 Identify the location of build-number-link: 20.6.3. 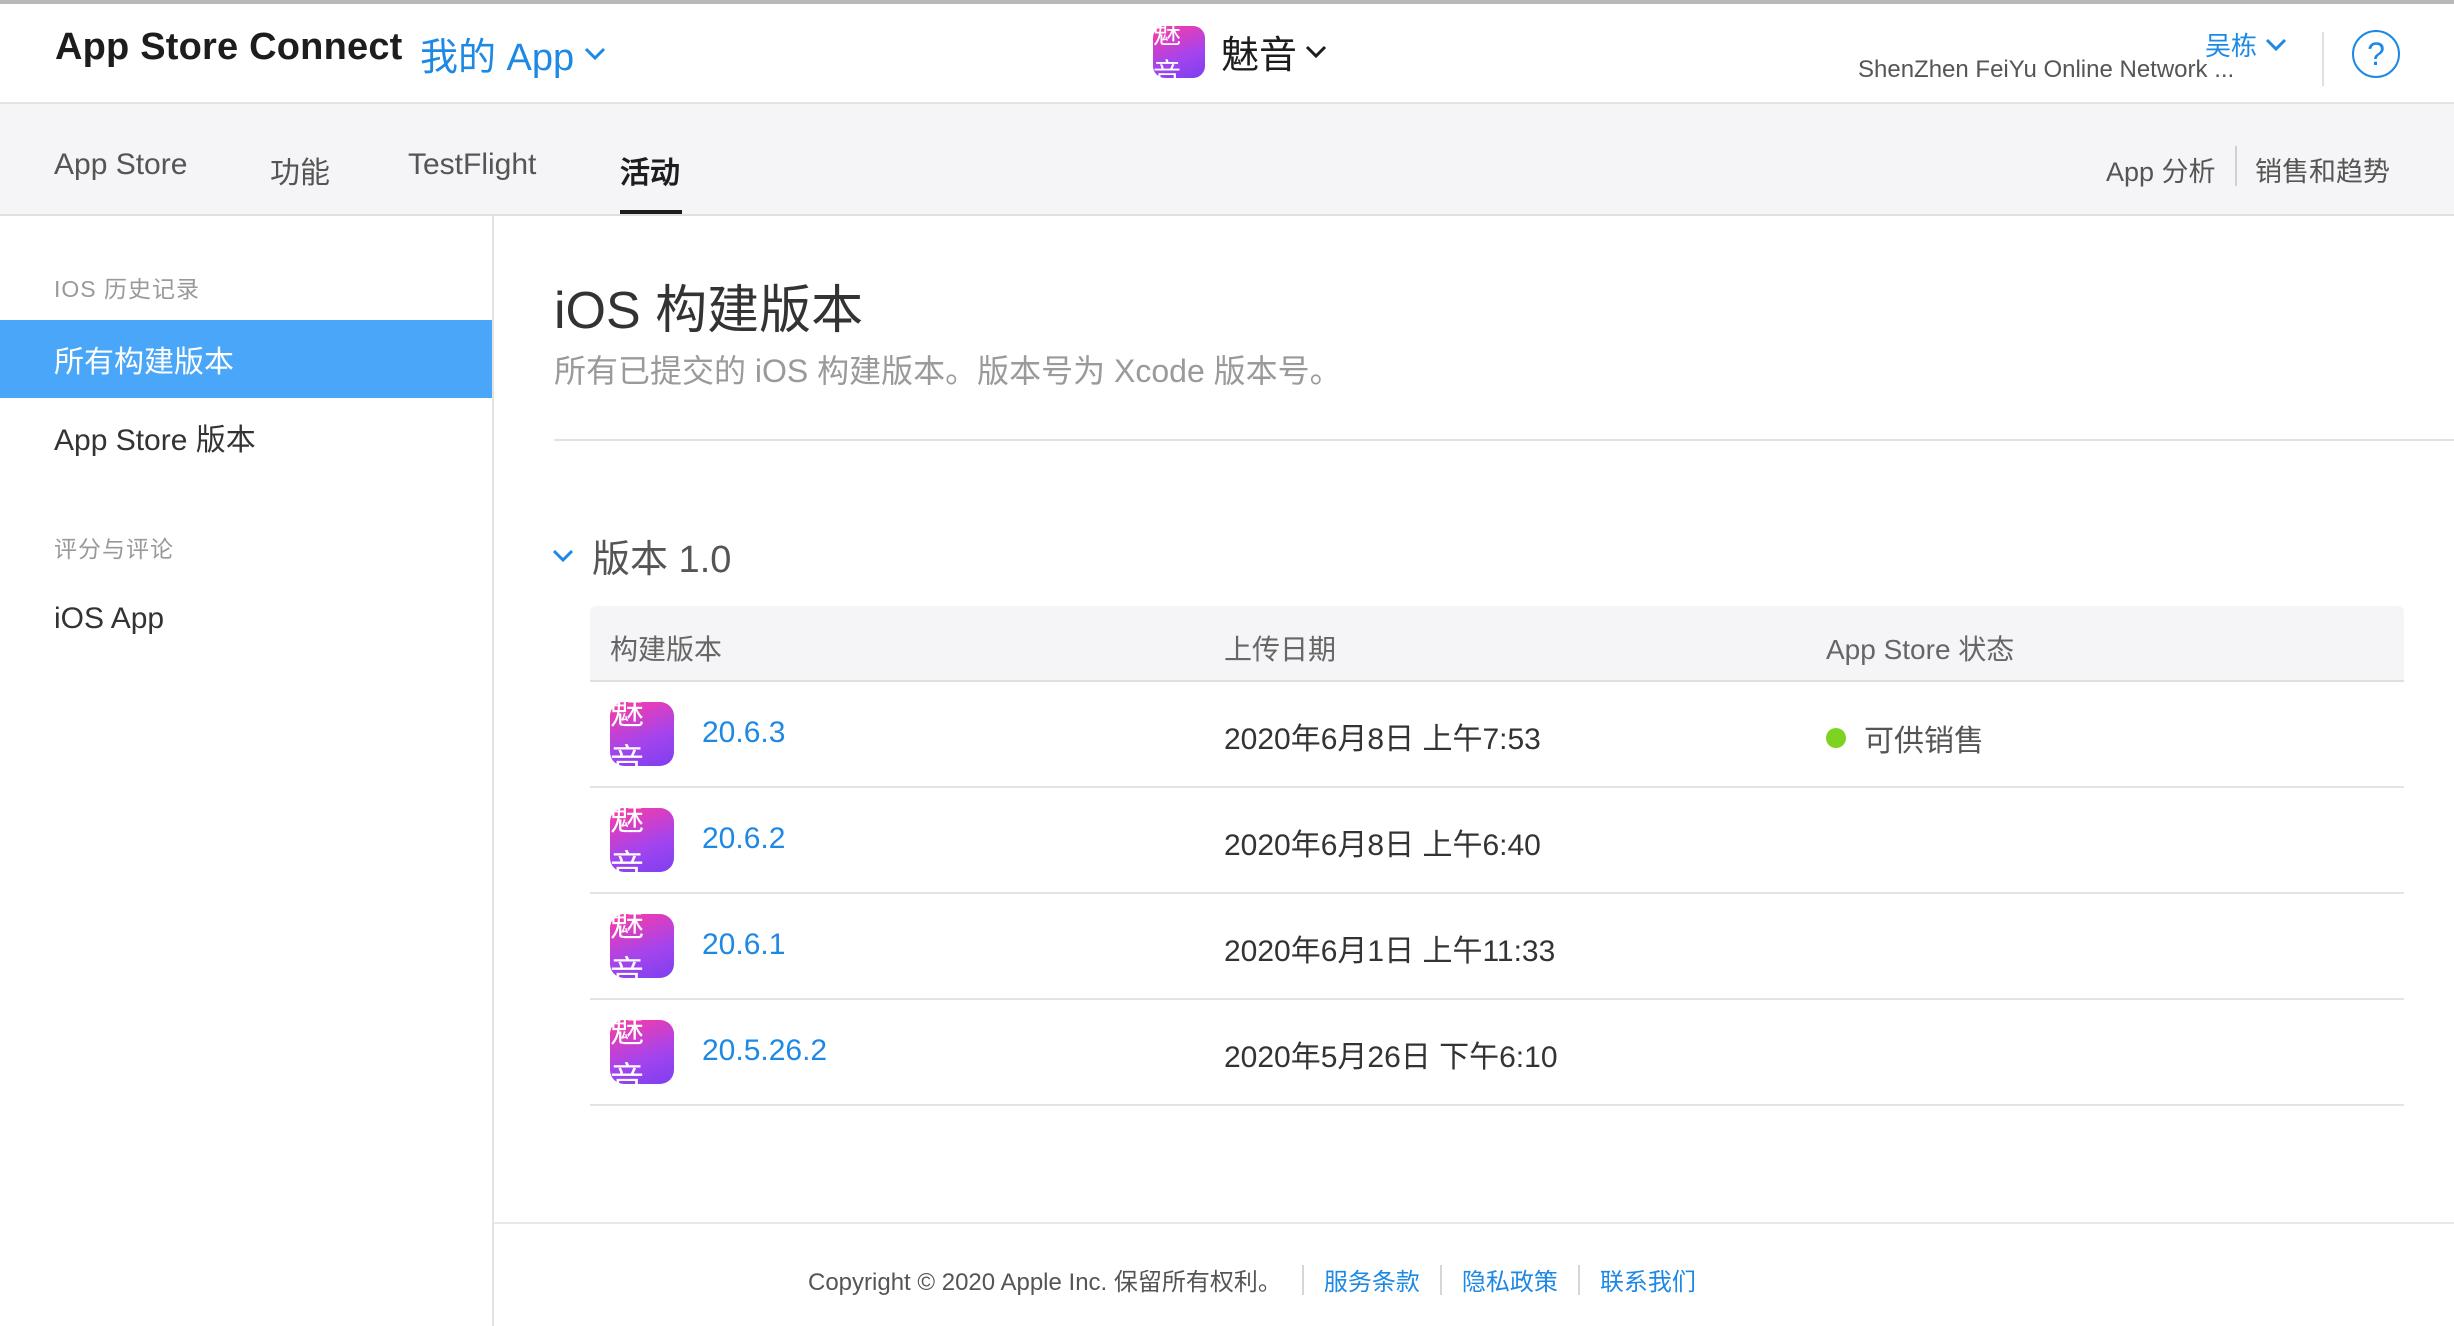
(743, 733).